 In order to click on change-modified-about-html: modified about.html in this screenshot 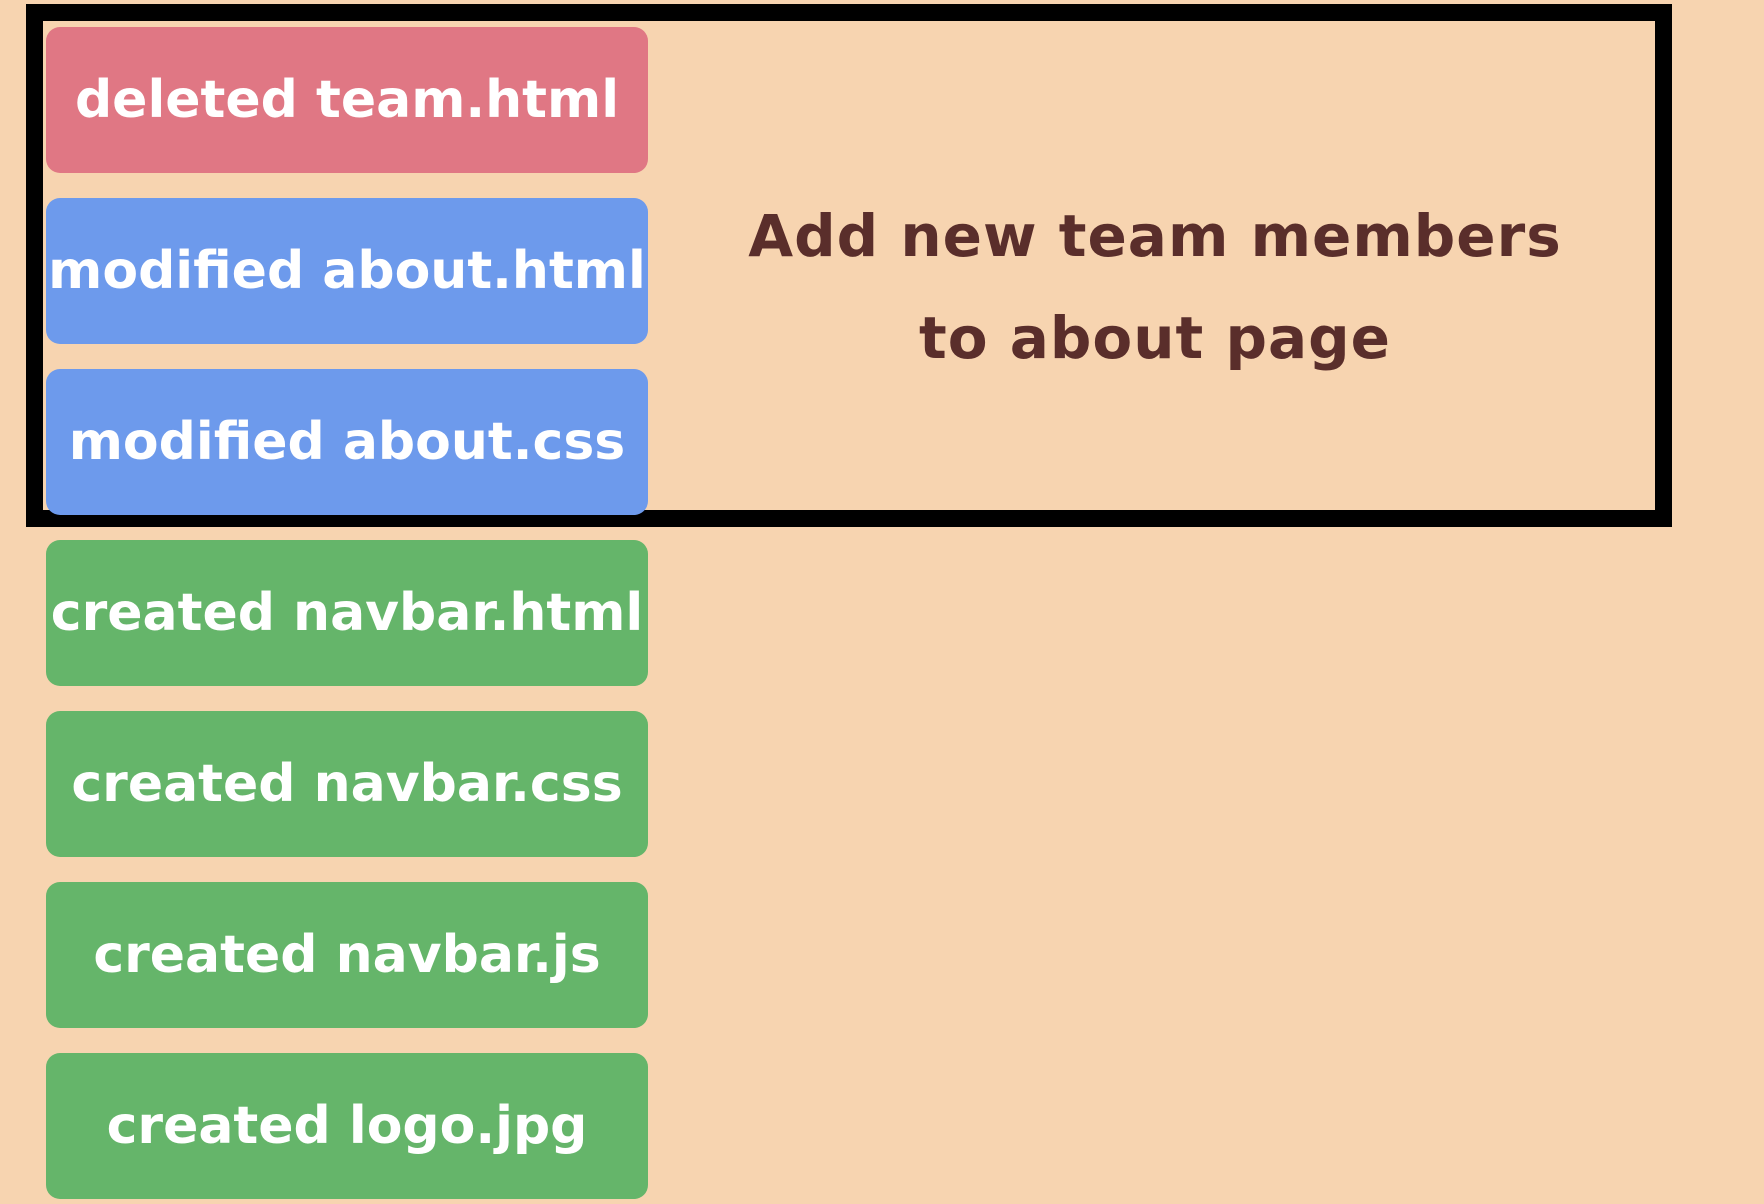, I will do `click(347, 271)`.